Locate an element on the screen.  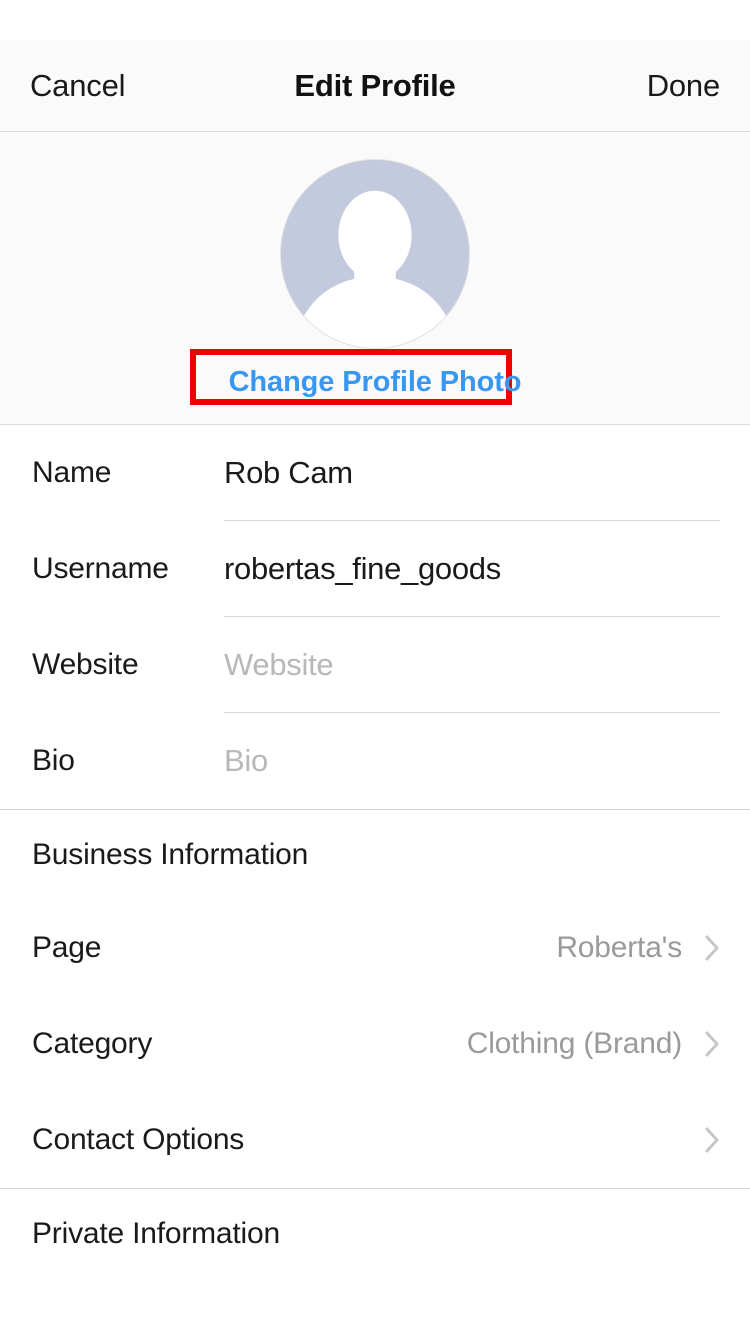
status-bar-area is located at coordinates (375, 20).